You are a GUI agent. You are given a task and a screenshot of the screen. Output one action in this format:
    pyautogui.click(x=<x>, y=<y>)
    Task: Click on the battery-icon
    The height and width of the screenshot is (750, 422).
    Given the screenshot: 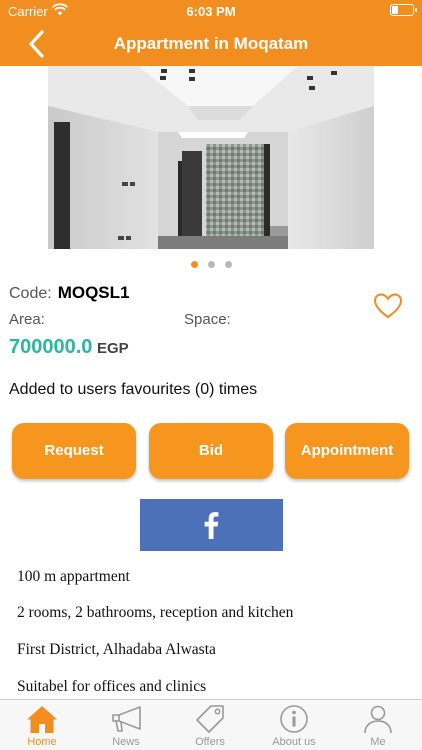 What is the action you would take?
    pyautogui.click(x=403, y=10)
    